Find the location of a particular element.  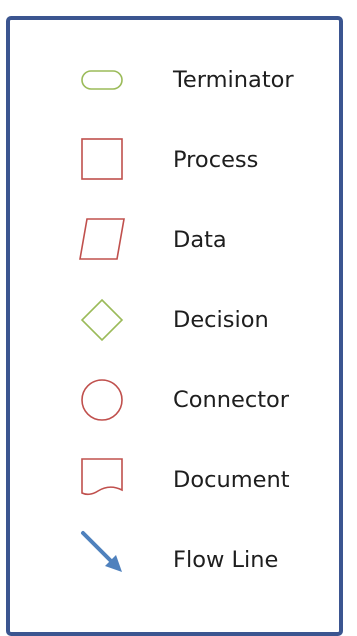

terminator-shape-icon is located at coordinates (102, 80).